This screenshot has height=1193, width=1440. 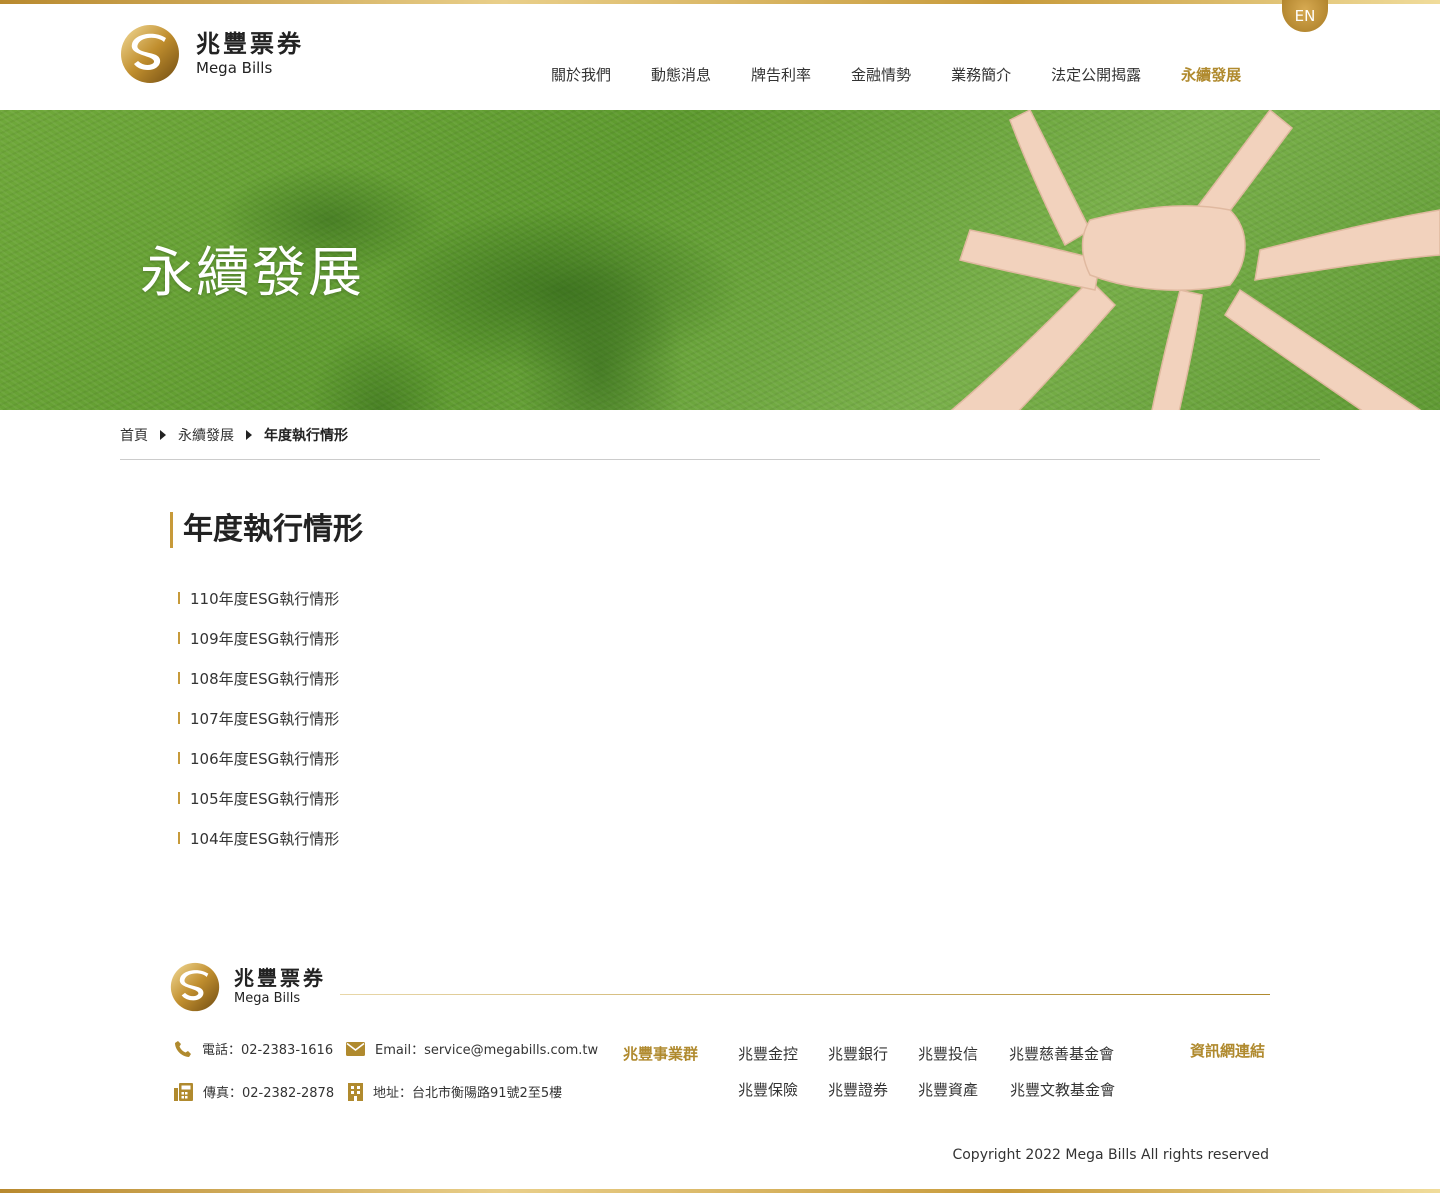 I want to click on report-link-106: 106年度ESG執行情形, so click(x=258, y=758).